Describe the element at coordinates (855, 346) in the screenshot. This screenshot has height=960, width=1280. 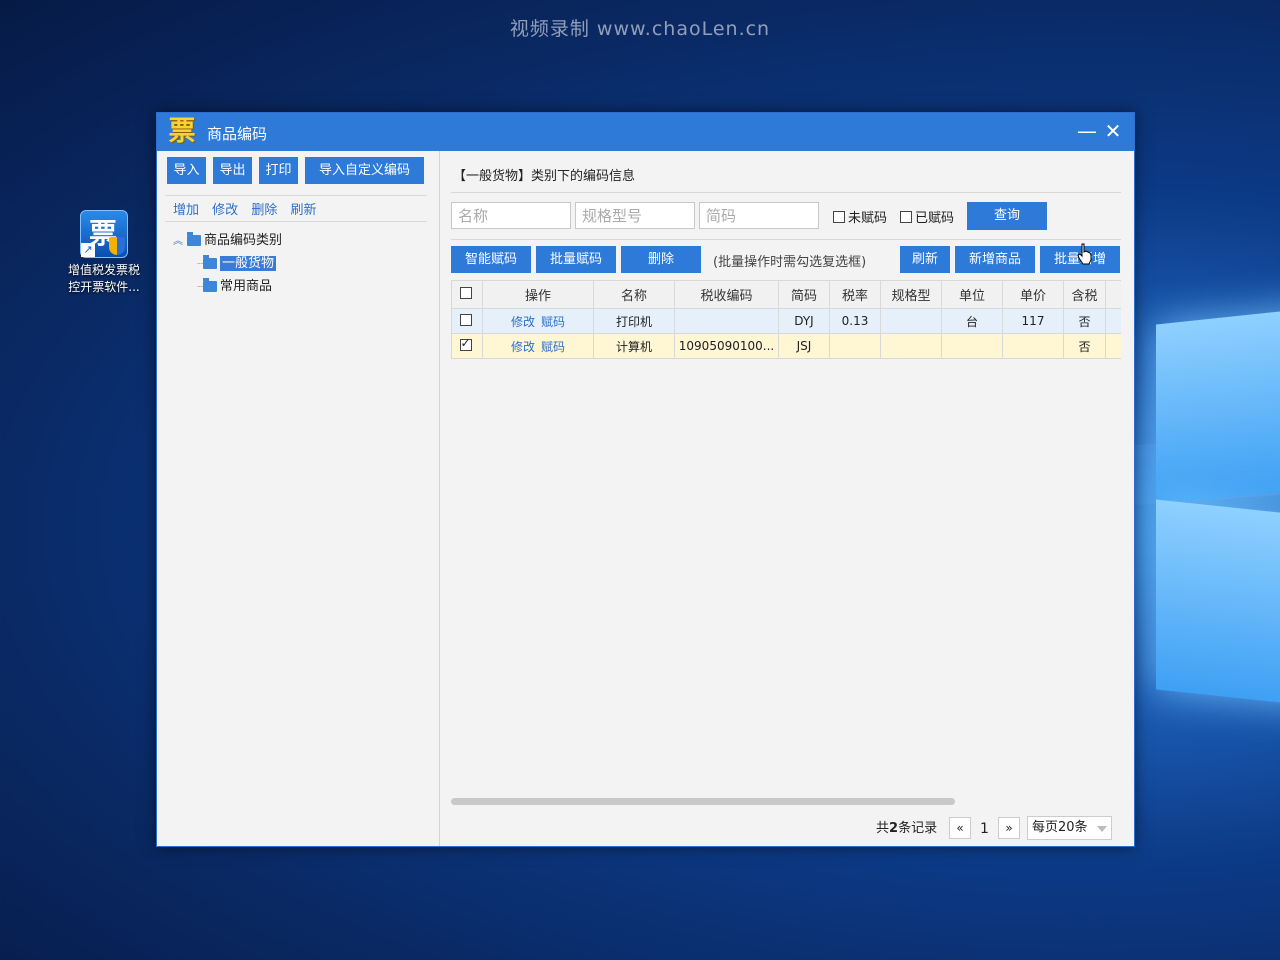
I see `cell-tax-rate` at that location.